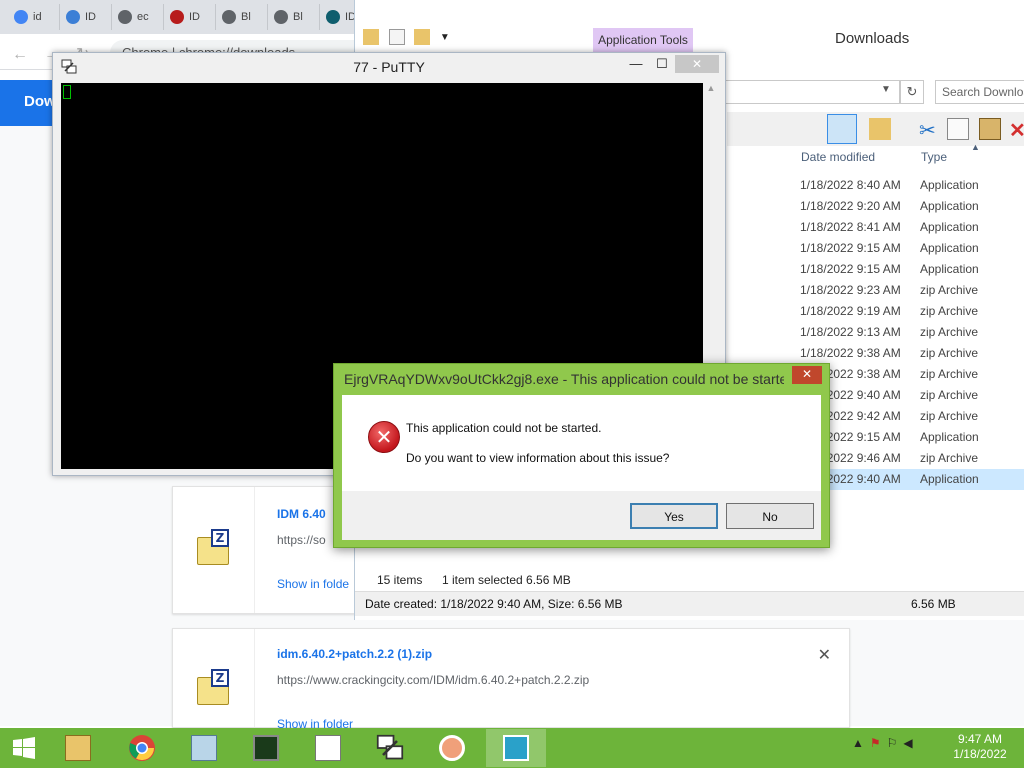 The width and height of the screenshot is (1024, 768). Describe the element at coordinates (958, 129) in the screenshot. I see `copy-icon` at that location.